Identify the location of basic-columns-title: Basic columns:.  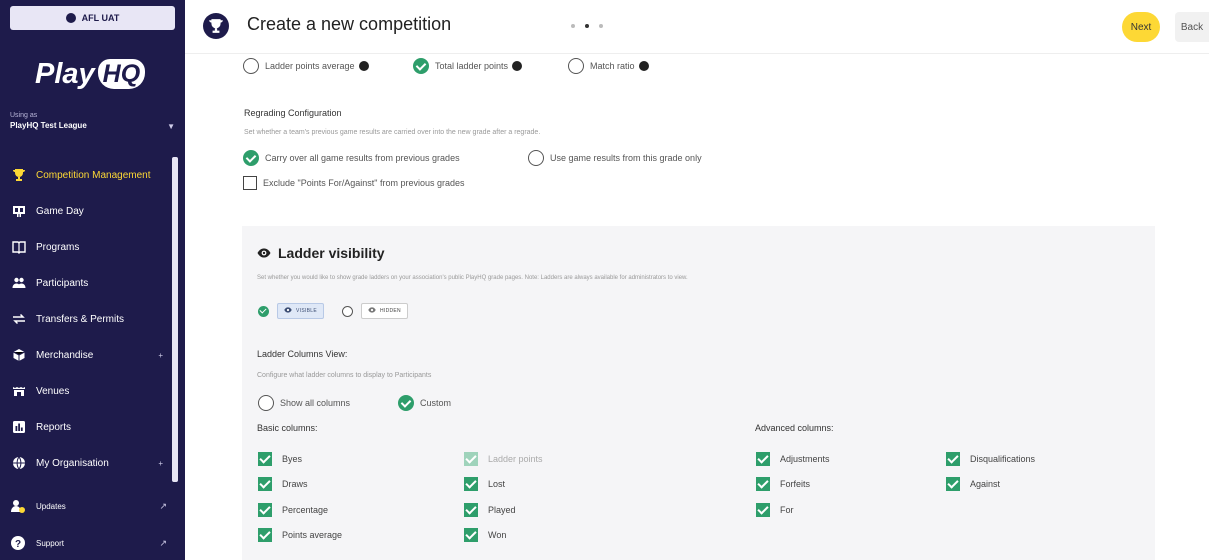
(287, 428).